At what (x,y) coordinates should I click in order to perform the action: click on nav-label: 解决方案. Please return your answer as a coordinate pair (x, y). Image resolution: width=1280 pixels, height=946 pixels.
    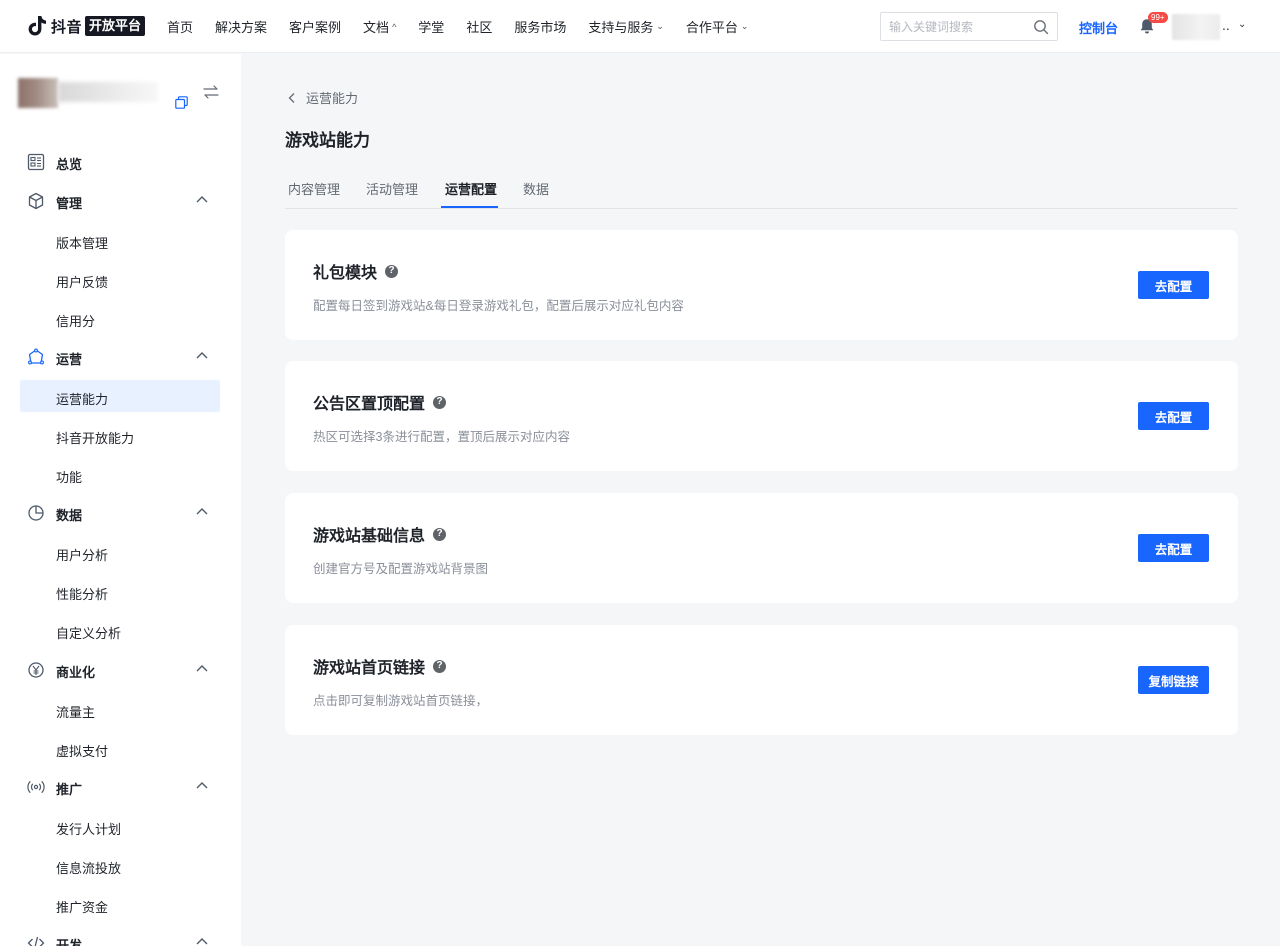
    Looking at the image, I should click on (241, 27).